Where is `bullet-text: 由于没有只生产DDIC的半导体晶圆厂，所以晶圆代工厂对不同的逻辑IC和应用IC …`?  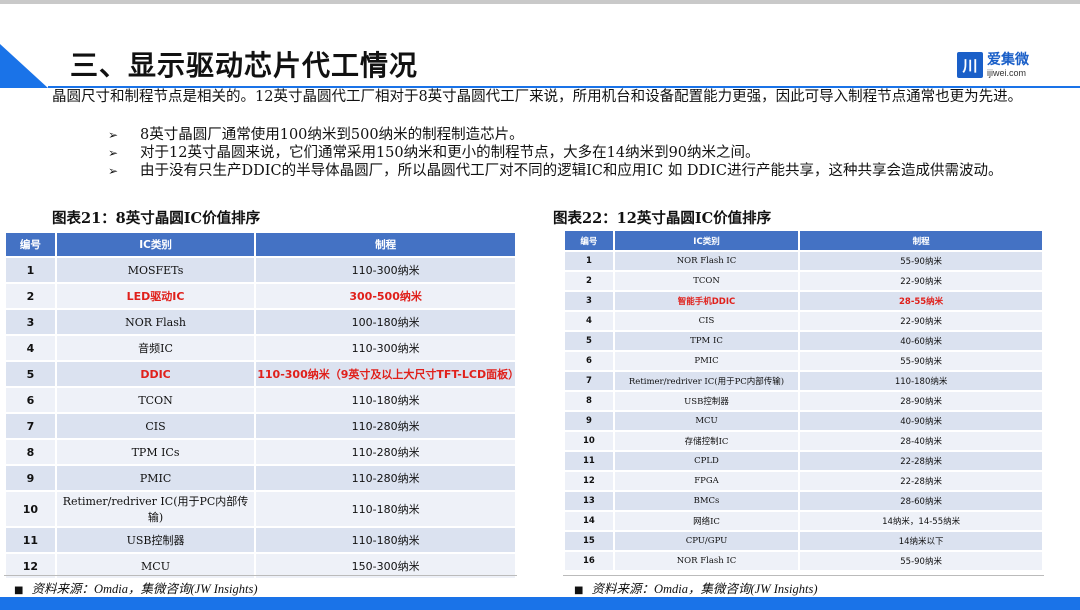
bullet-text: 由于没有只生产DDIC的半导体晶圆厂，所以晶圆代工厂对不同的逻辑IC和应用IC … is located at coordinates (571, 171).